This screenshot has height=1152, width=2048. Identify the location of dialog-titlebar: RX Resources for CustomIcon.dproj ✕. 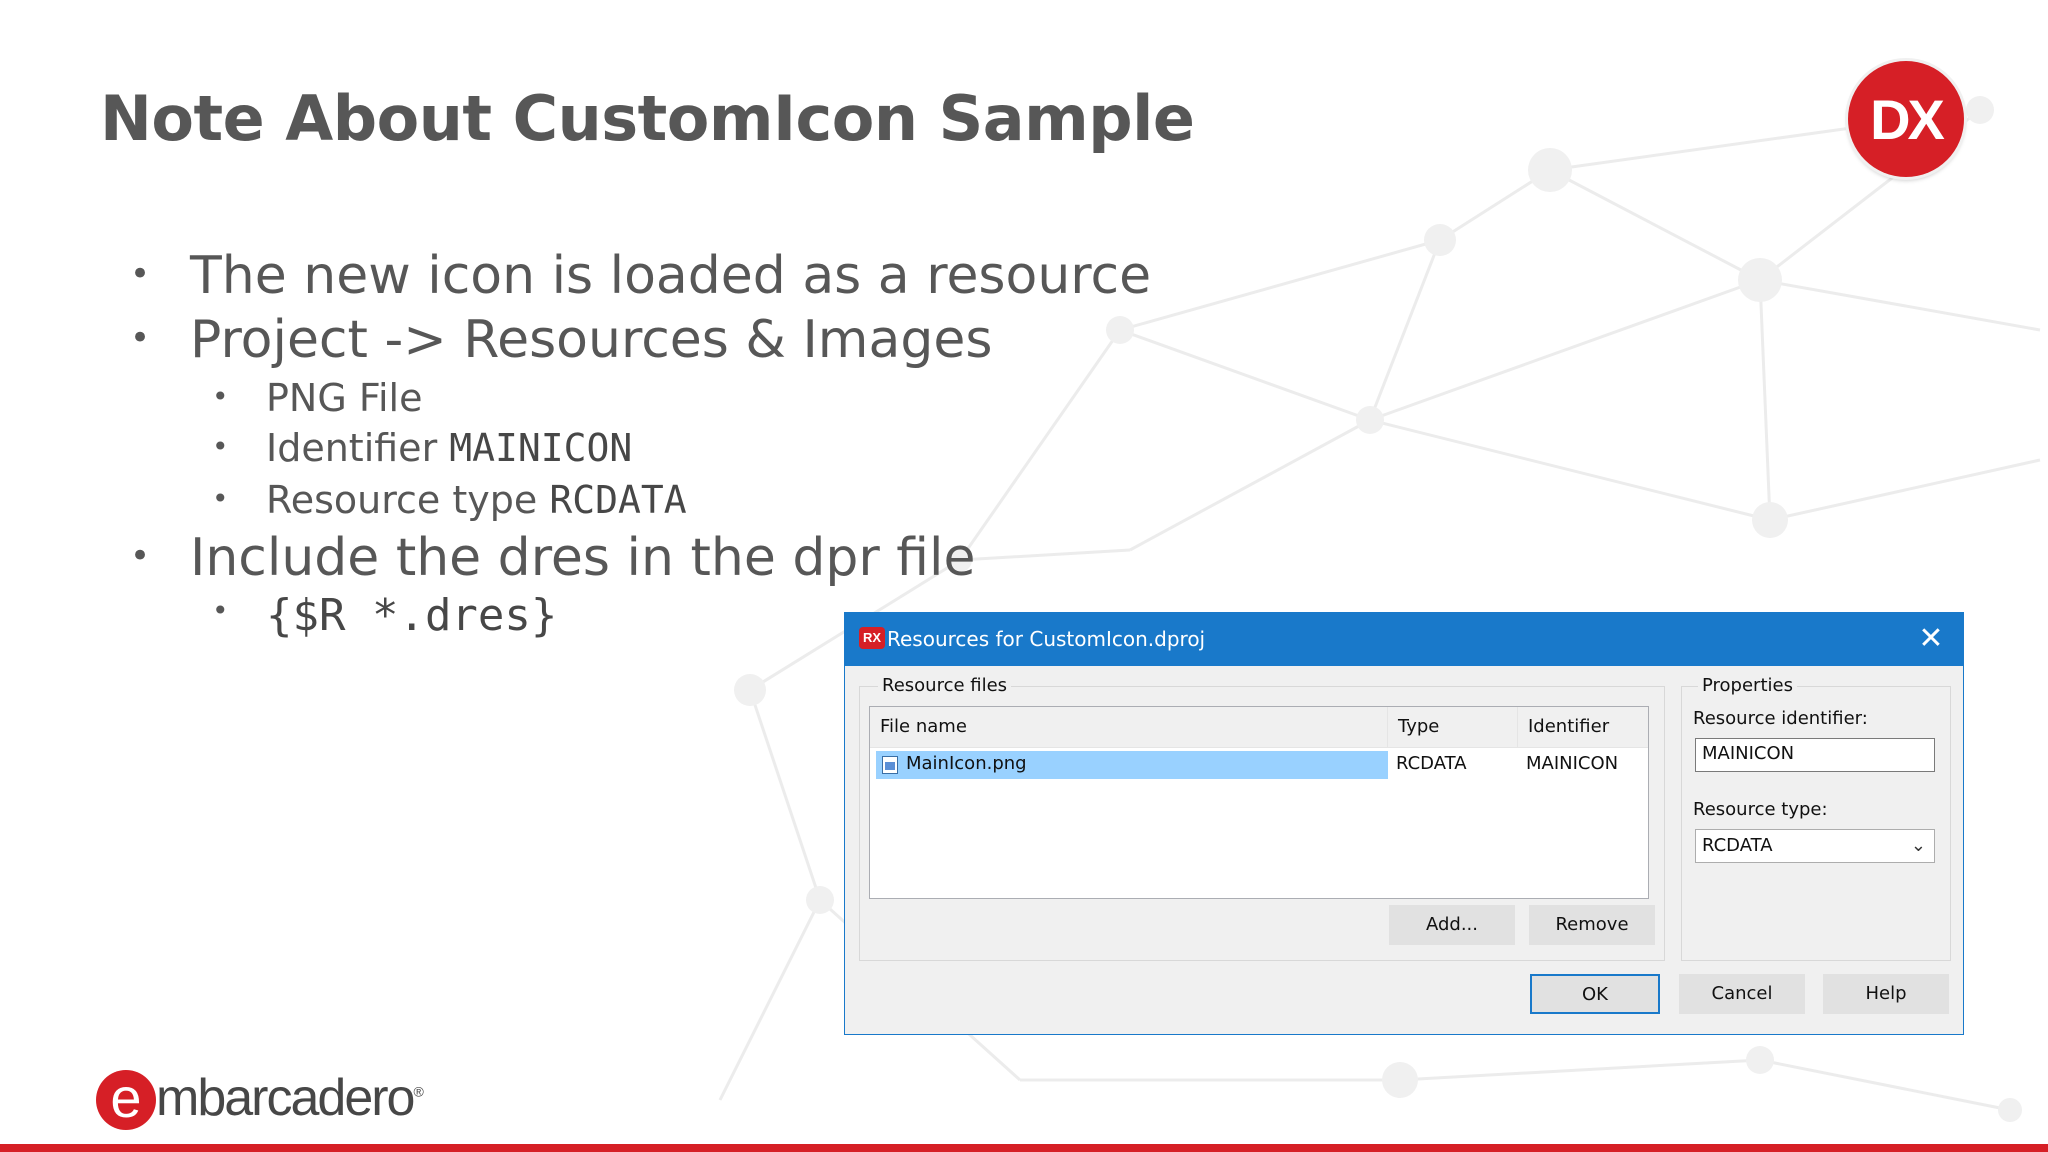
(1404, 639).